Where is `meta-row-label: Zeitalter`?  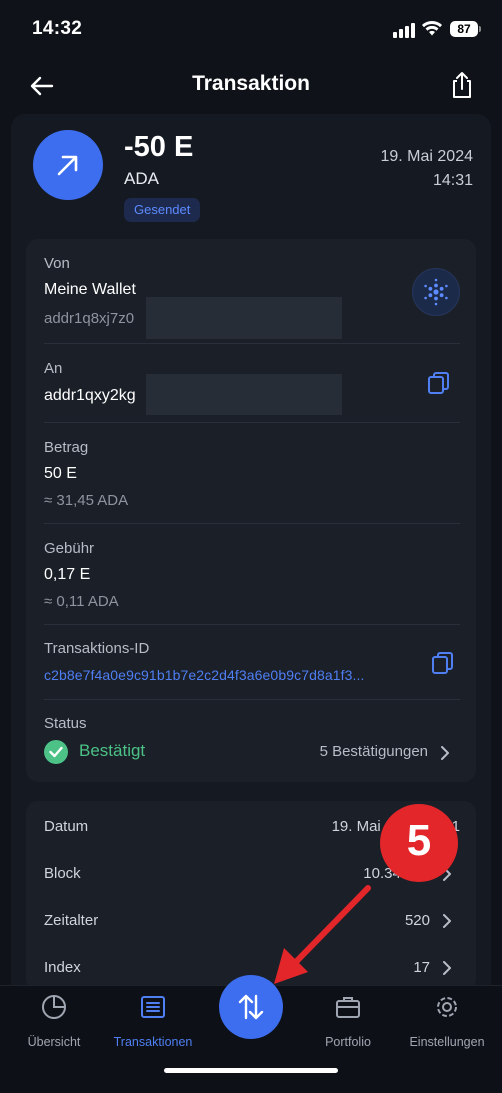 meta-row-label: Zeitalter is located at coordinates (71, 920).